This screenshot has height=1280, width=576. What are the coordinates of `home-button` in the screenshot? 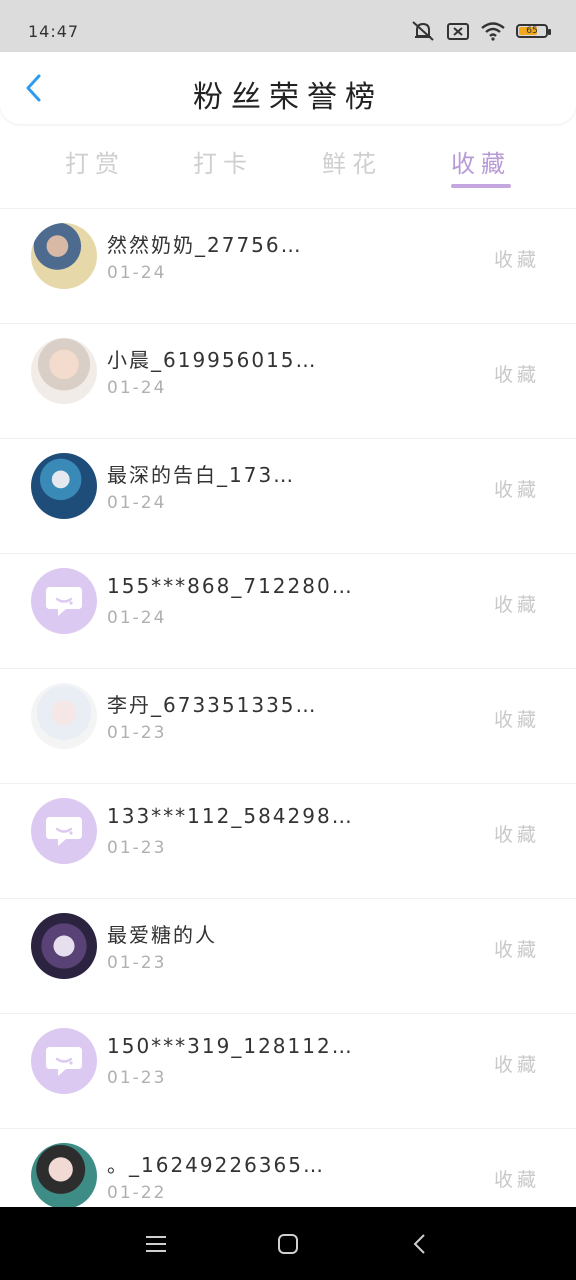 It's located at (288, 1244).